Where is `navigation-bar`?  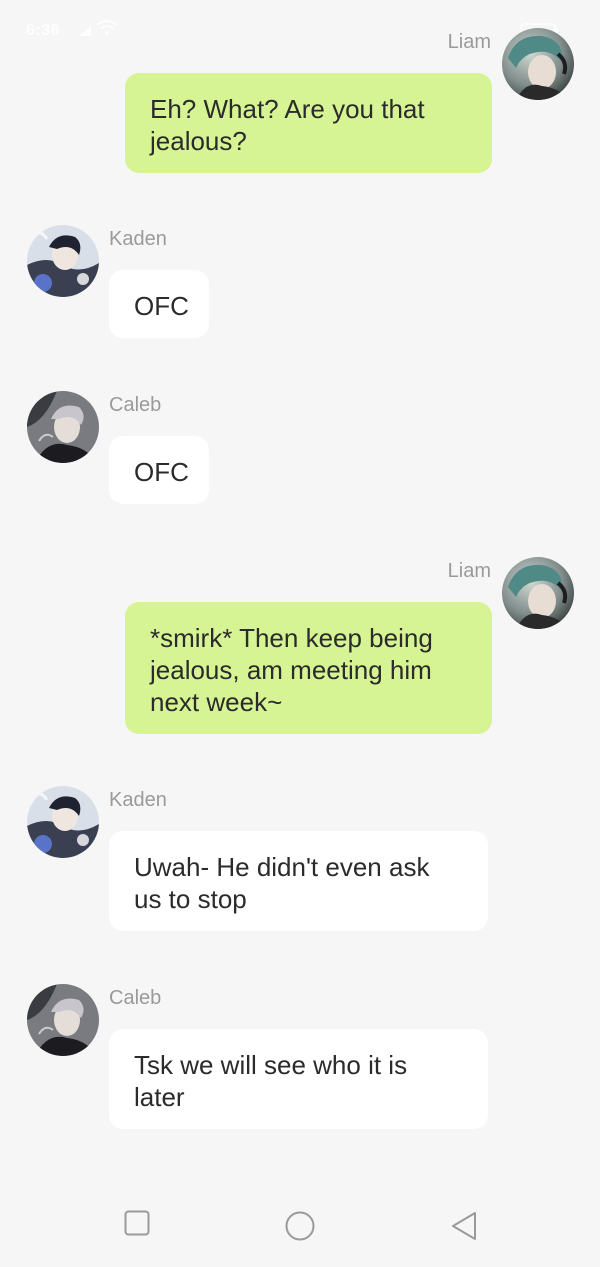
navigation-bar is located at coordinates (300, 1223).